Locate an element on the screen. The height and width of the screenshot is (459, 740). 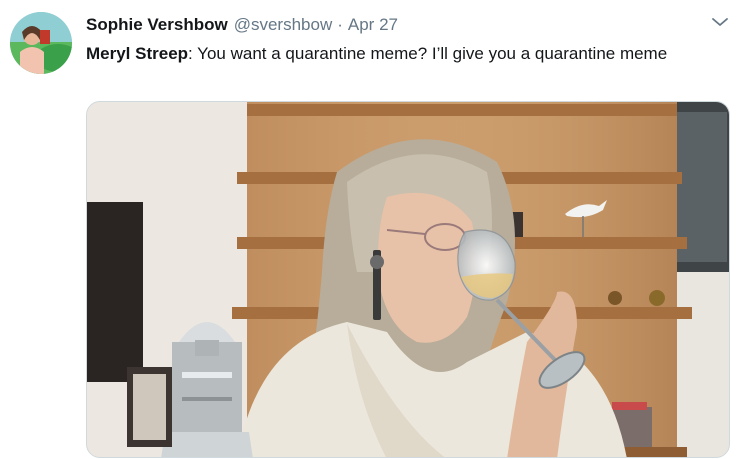
display-name: Sophie Vershbow is located at coordinates (157, 25).